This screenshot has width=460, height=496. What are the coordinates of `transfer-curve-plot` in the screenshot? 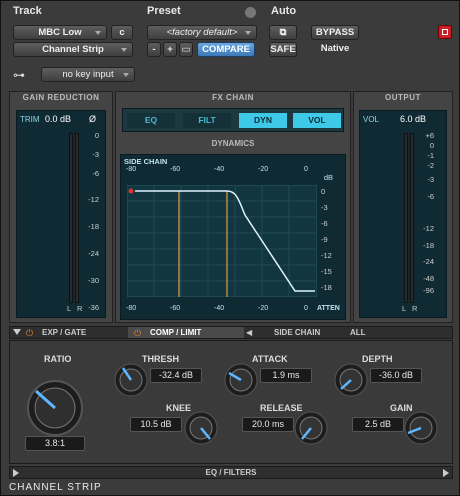 It's located at (222, 241).